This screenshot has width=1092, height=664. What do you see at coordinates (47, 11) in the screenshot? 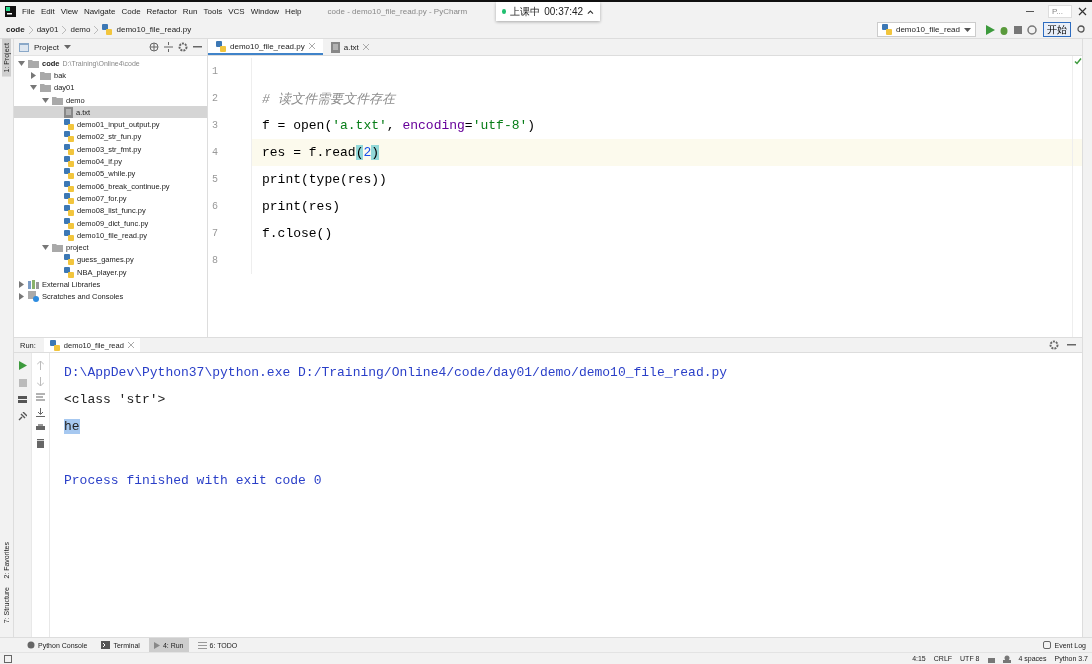
I see `menu-item: Edit` at bounding box center [47, 11].